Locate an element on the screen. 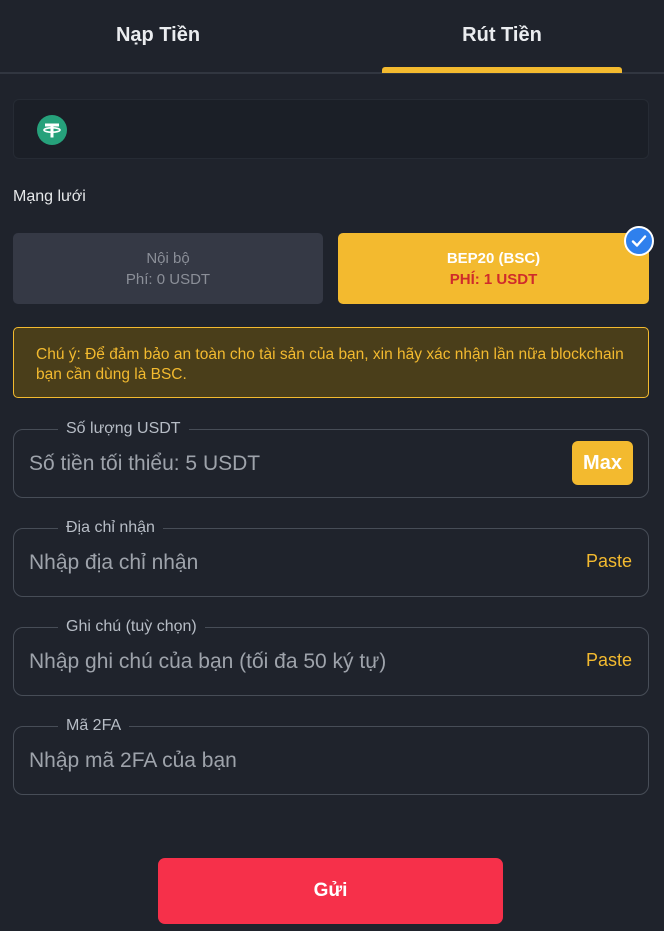 Image resolution: width=664 pixels, height=931 pixels. tab-deposit: Nạp Tiền is located at coordinates (158, 36).